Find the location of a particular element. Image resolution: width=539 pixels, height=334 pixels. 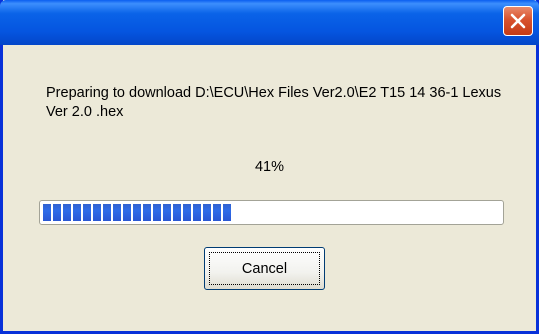

progress-bar is located at coordinates (271, 212).